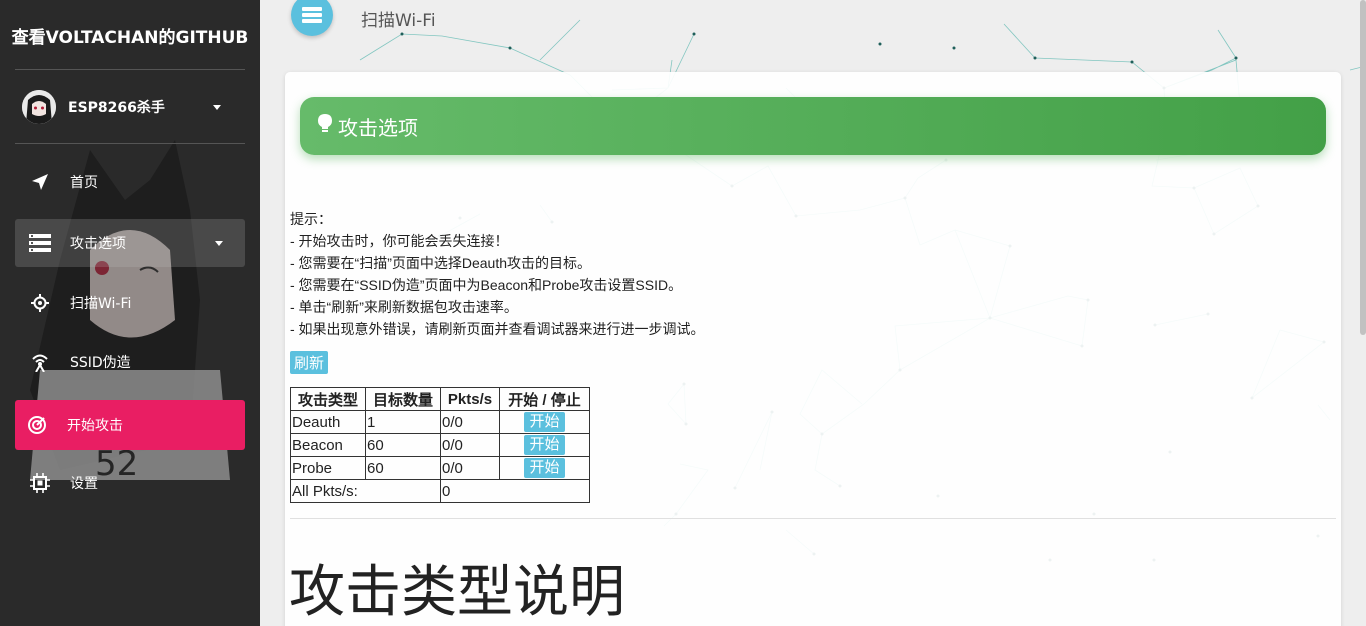  I want to click on attack-type-cell: Probe, so click(328, 468).